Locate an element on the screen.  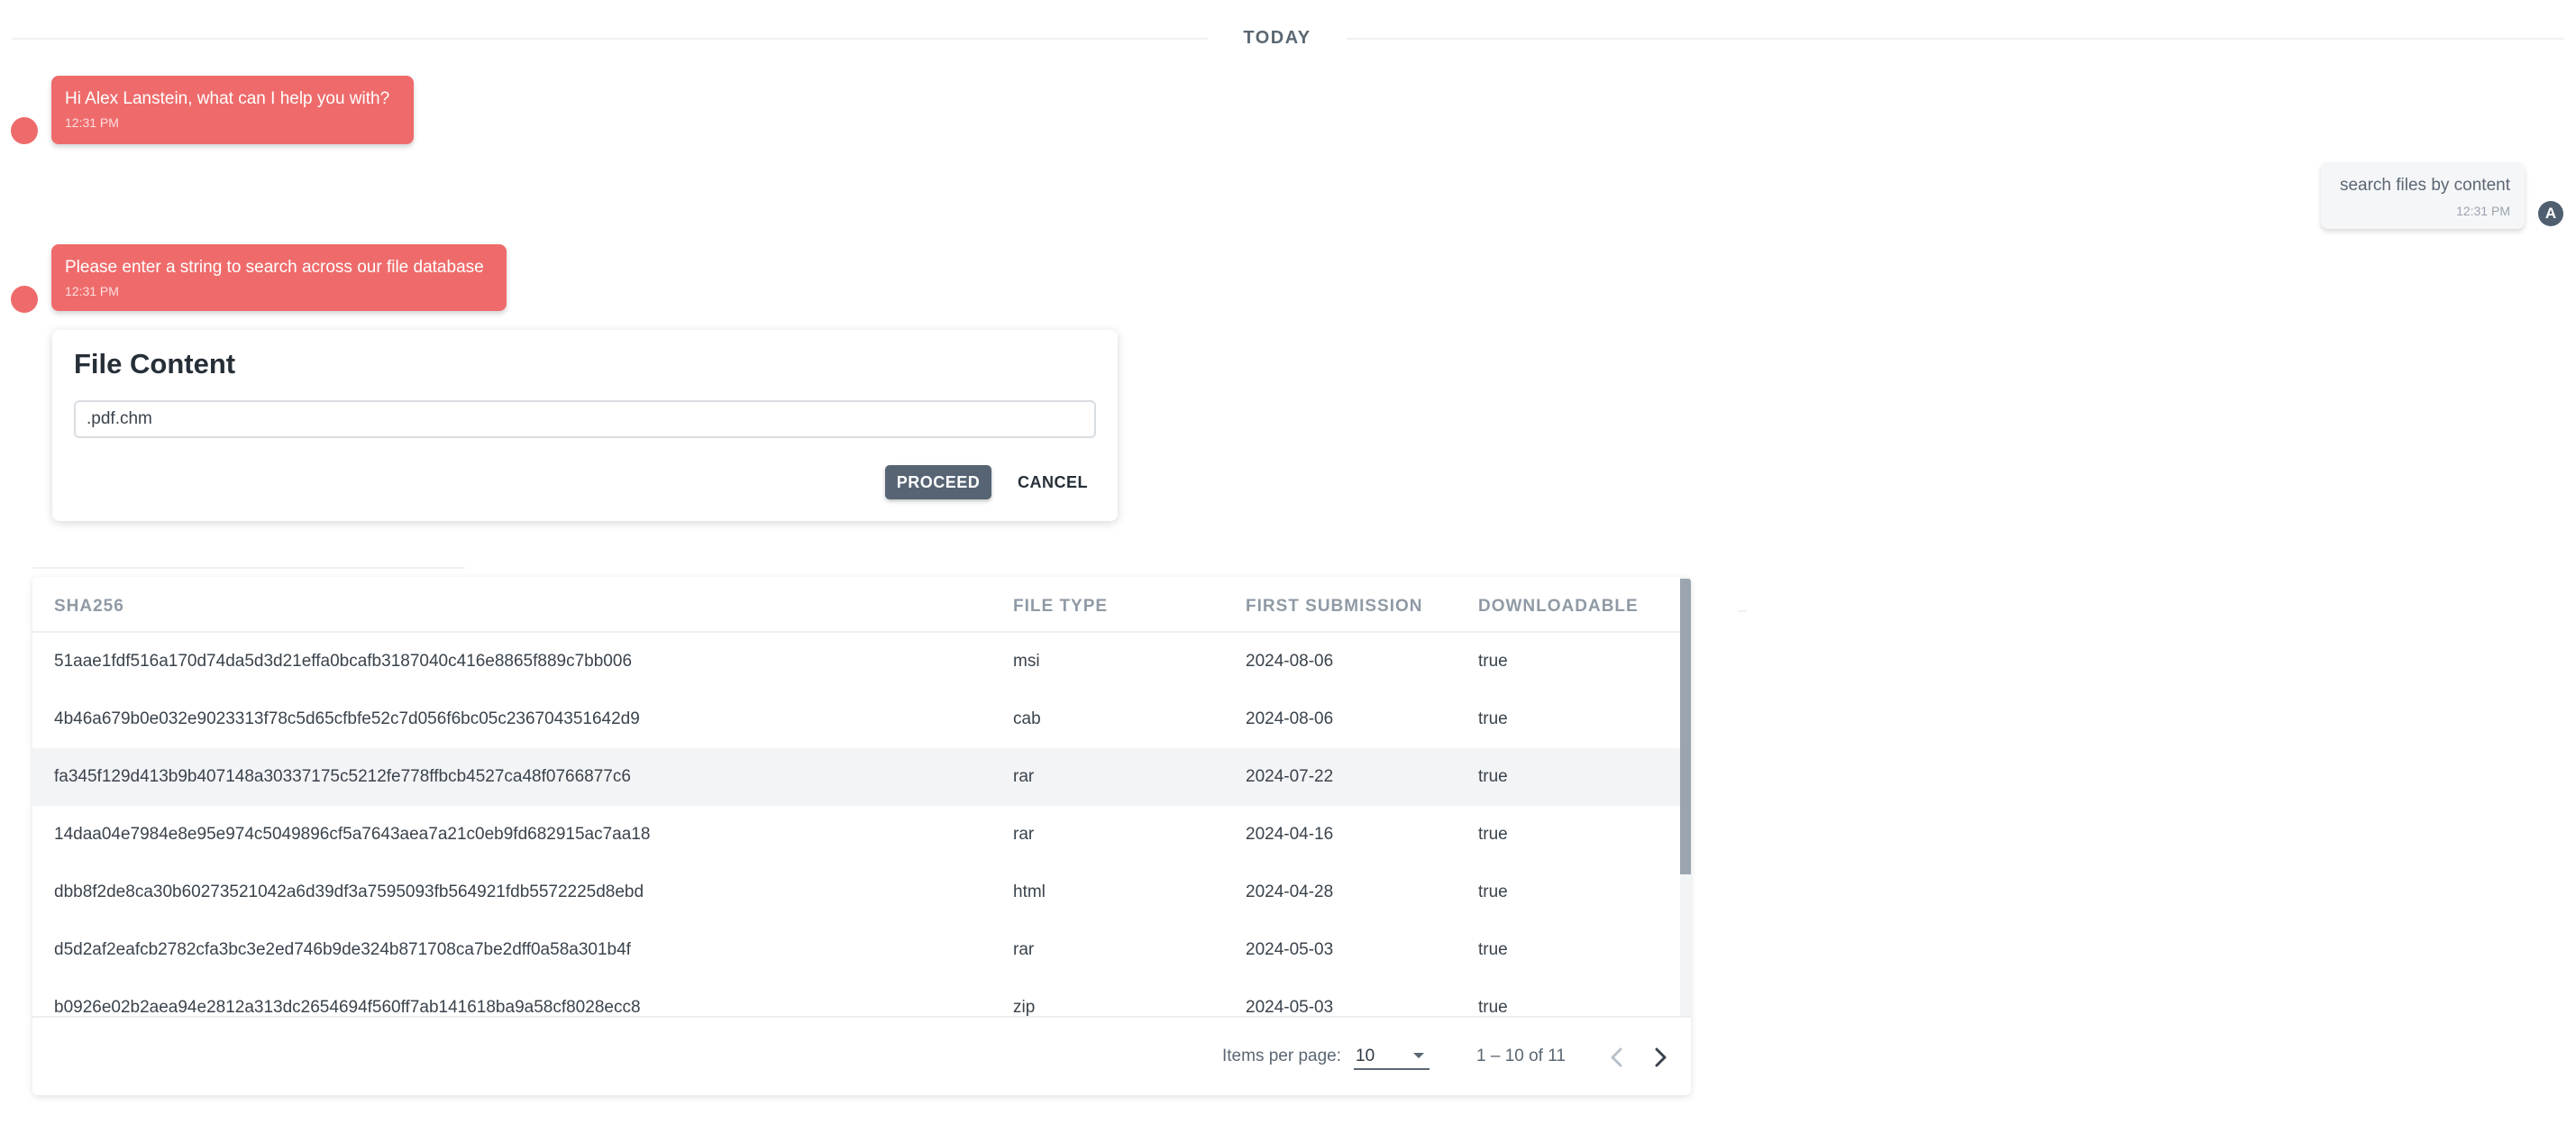
cell-first-submission: 2024-04-28 is located at coordinates (1290, 891).